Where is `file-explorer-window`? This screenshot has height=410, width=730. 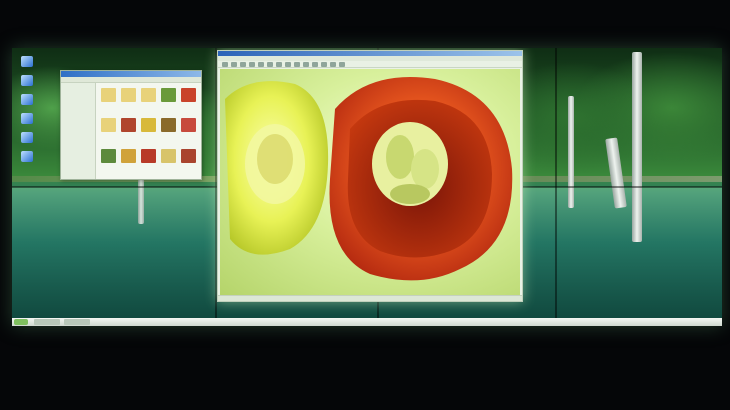 file-explorer-window is located at coordinates (131, 125).